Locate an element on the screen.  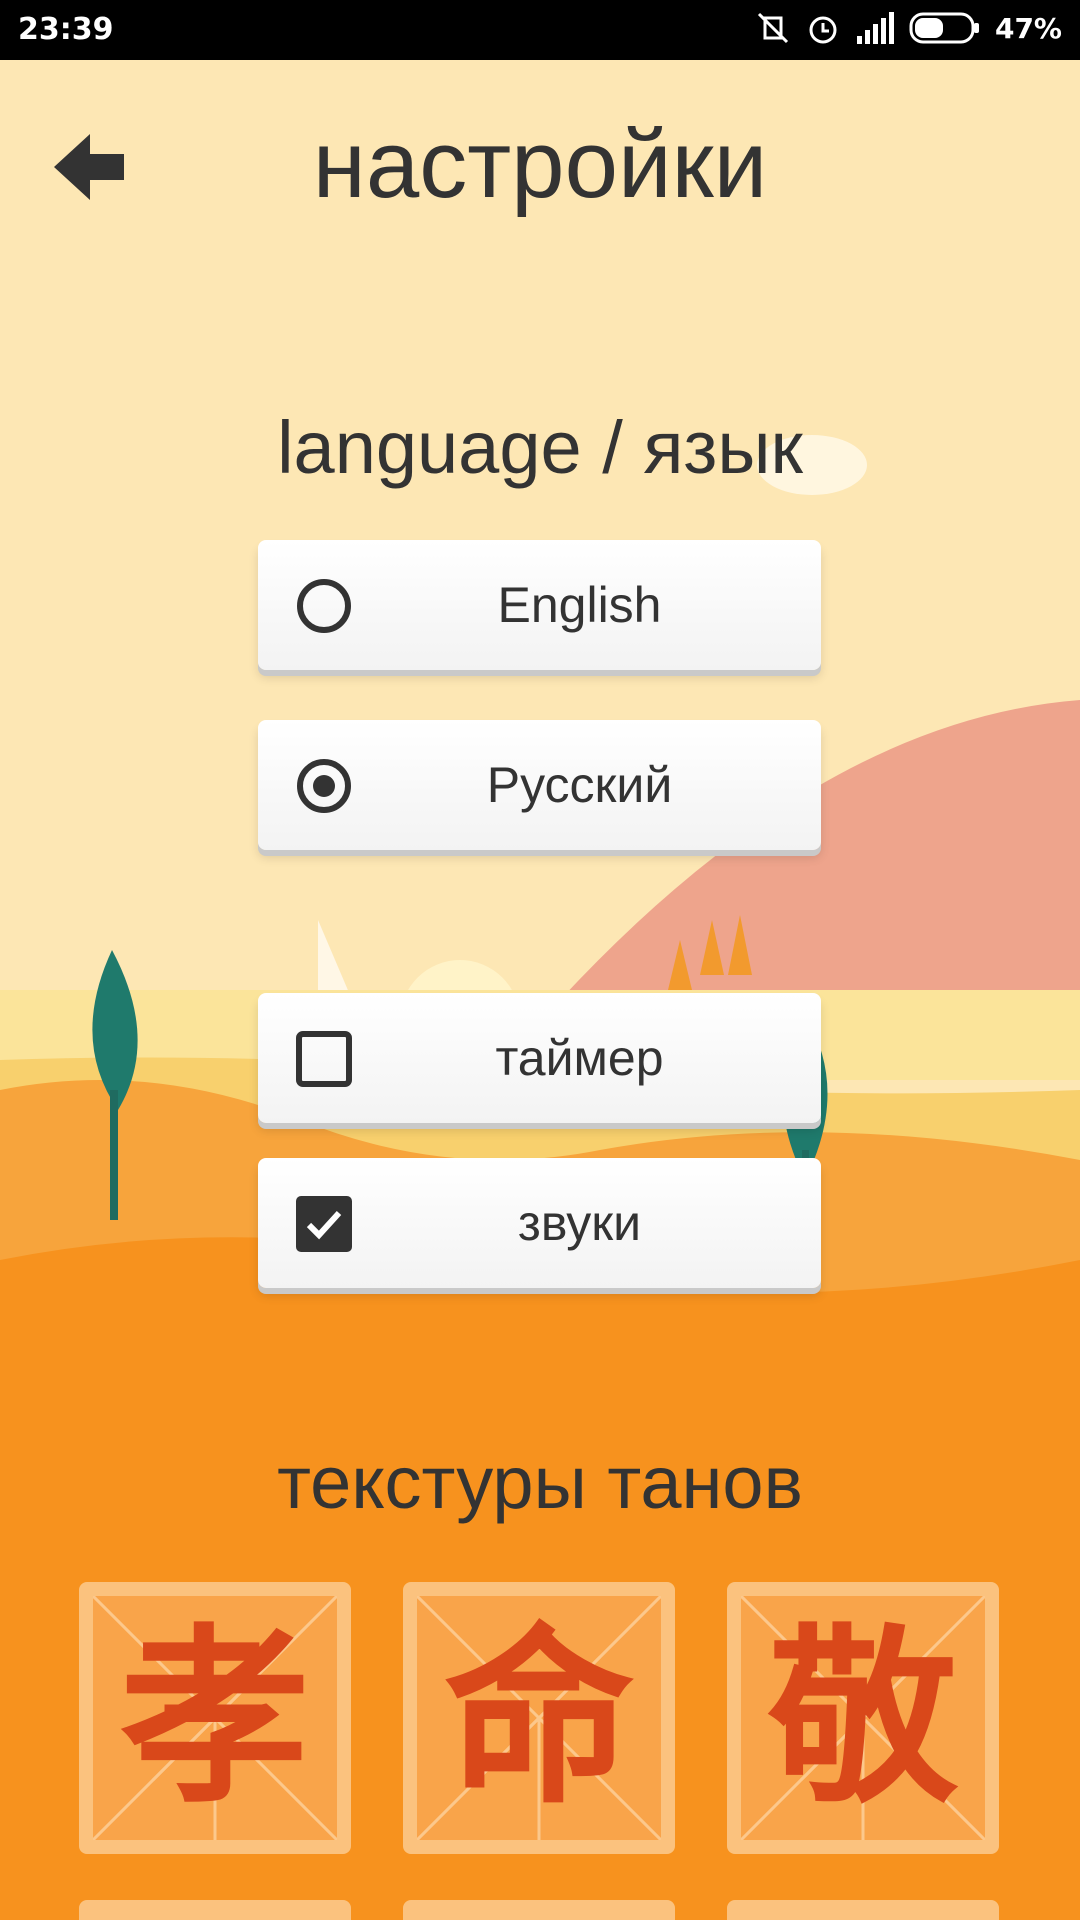
radio-unselected-icon is located at coordinates (324, 606).